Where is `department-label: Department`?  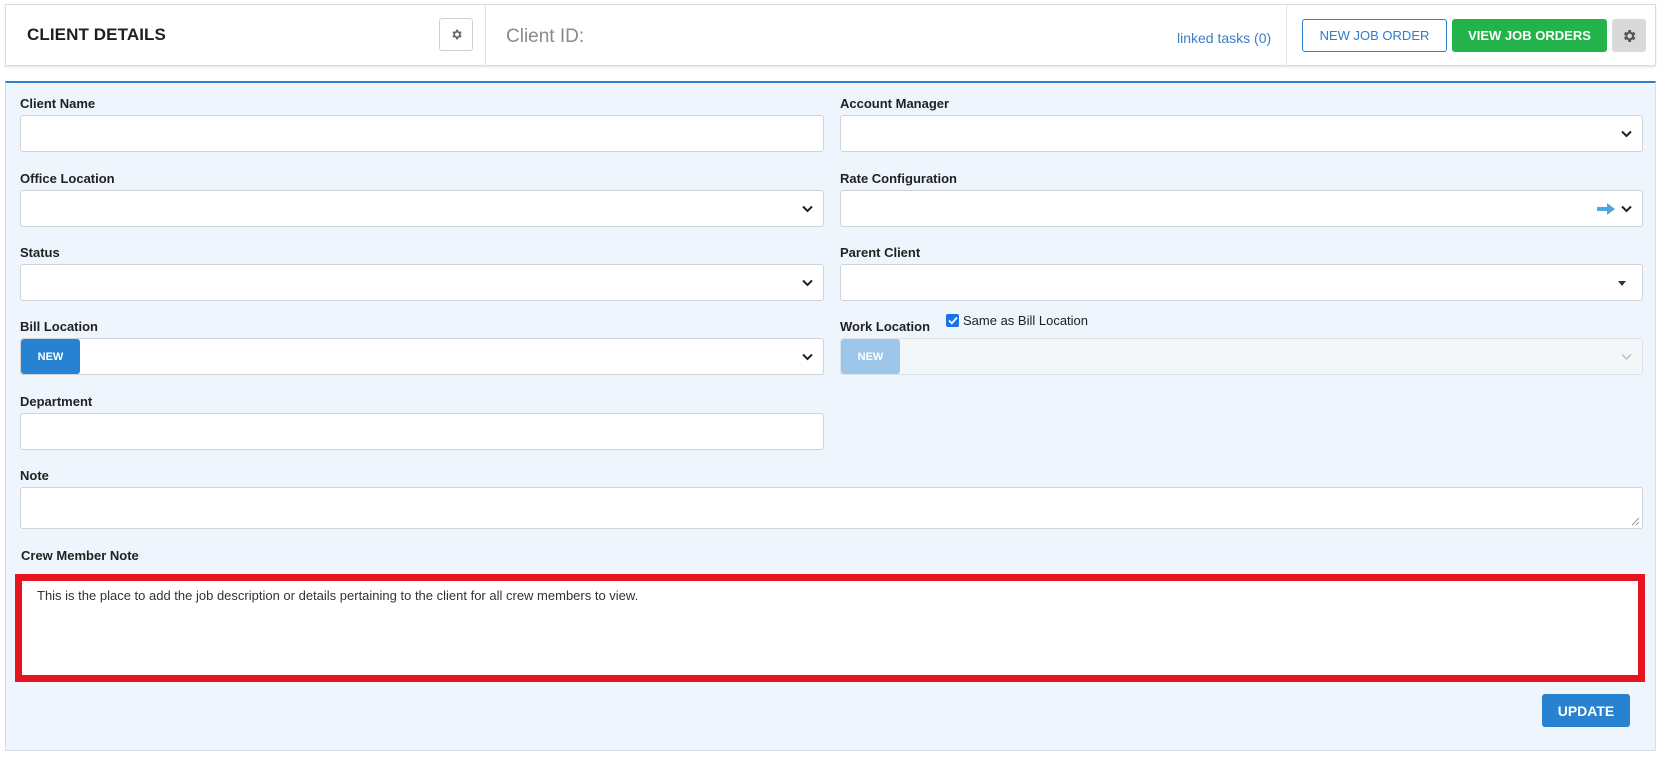 department-label: Department is located at coordinates (56, 401).